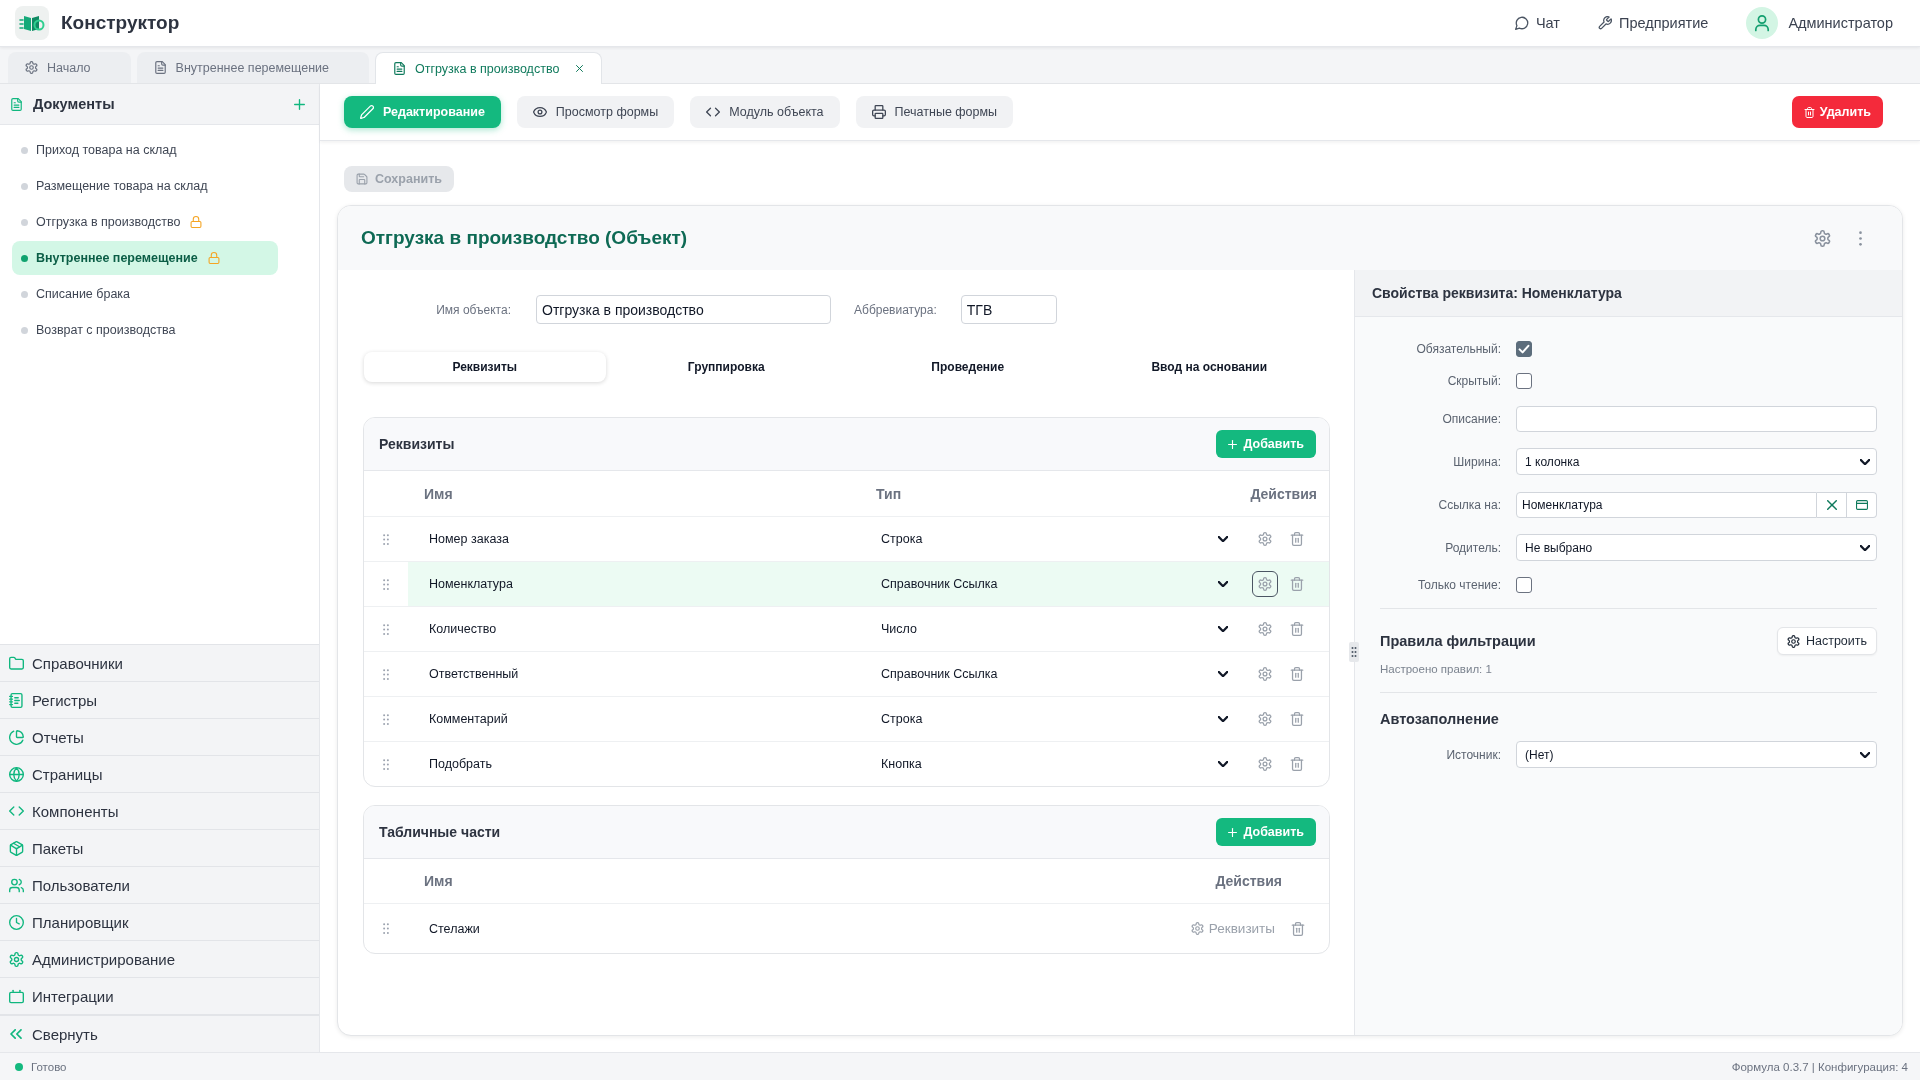  Describe the element at coordinates (460, 764) in the screenshot. I see `attribute-name: Подобрать` at that location.